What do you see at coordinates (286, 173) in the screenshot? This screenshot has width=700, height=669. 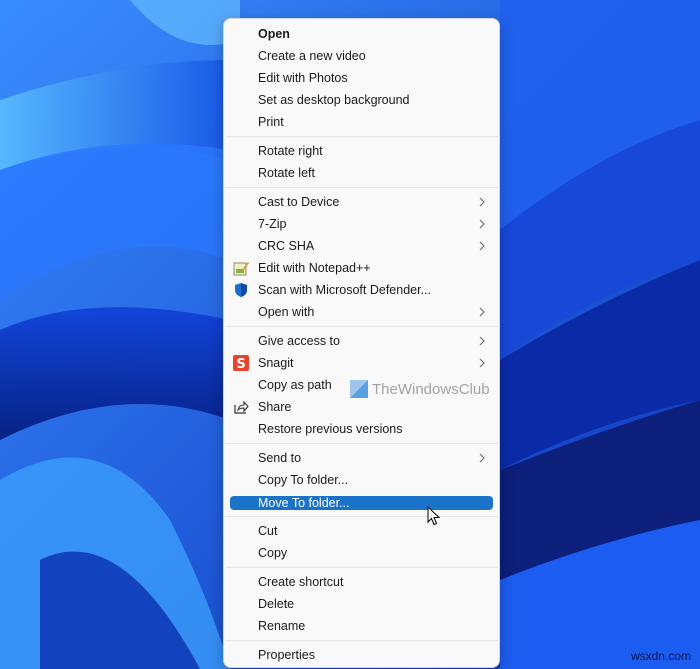 I see `menu-item-label: Rotate left` at bounding box center [286, 173].